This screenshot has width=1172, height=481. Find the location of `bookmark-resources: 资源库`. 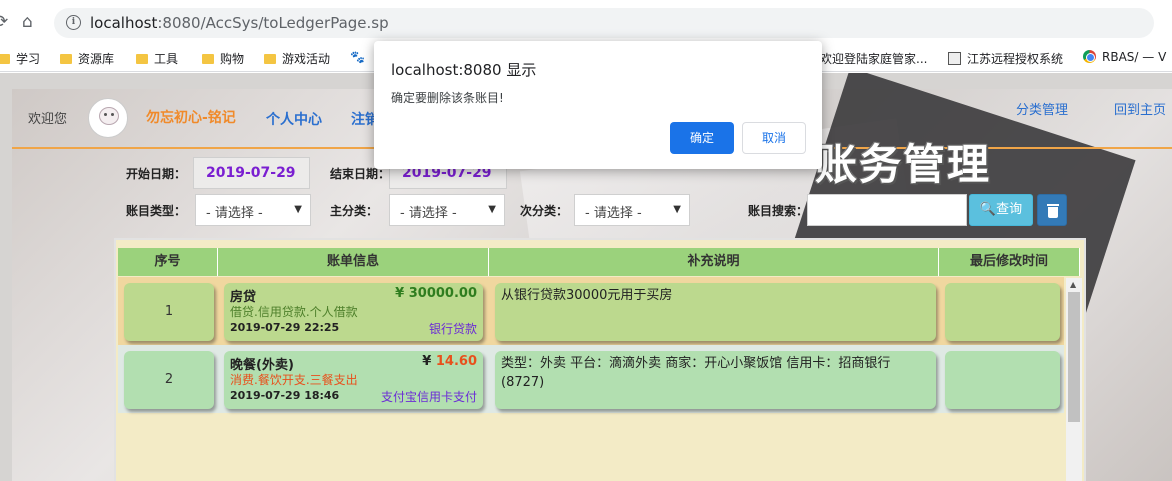

bookmark-resources: 资源库 is located at coordinates (87, 58).